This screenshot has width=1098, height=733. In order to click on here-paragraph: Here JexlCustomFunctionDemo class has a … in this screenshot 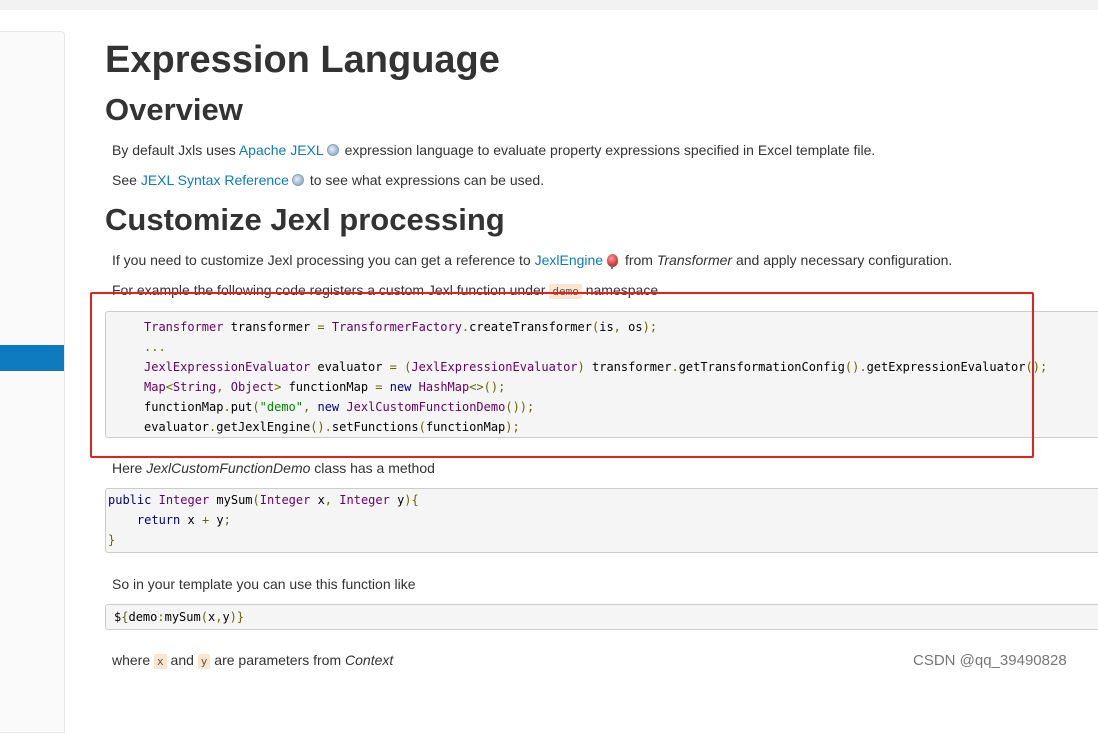, I will do `click(273, 468)`.